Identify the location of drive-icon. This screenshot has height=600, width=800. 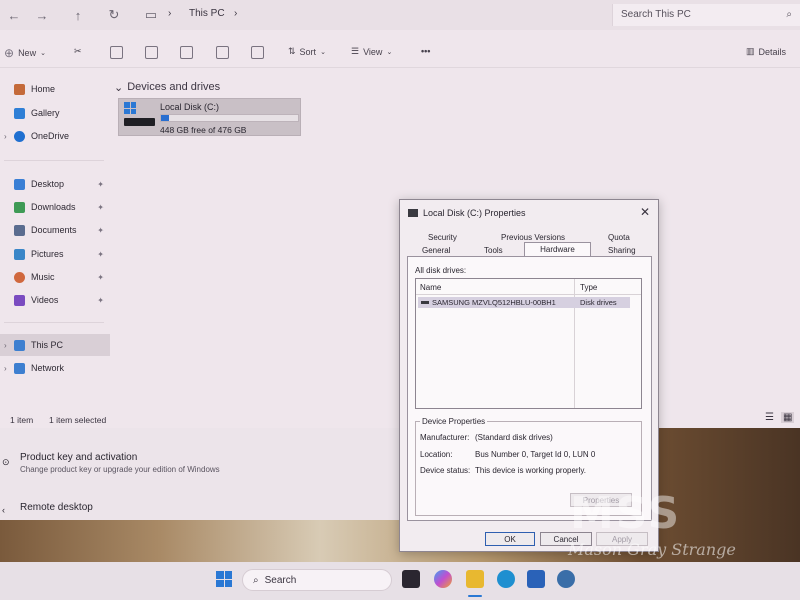
(139, 122).